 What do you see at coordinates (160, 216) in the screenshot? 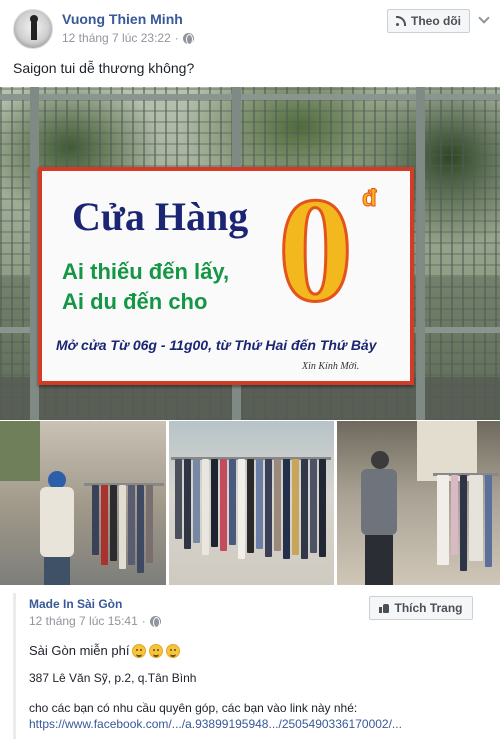
I see `banner-title: Cửa Hàng` at bounding box center [160, 216].